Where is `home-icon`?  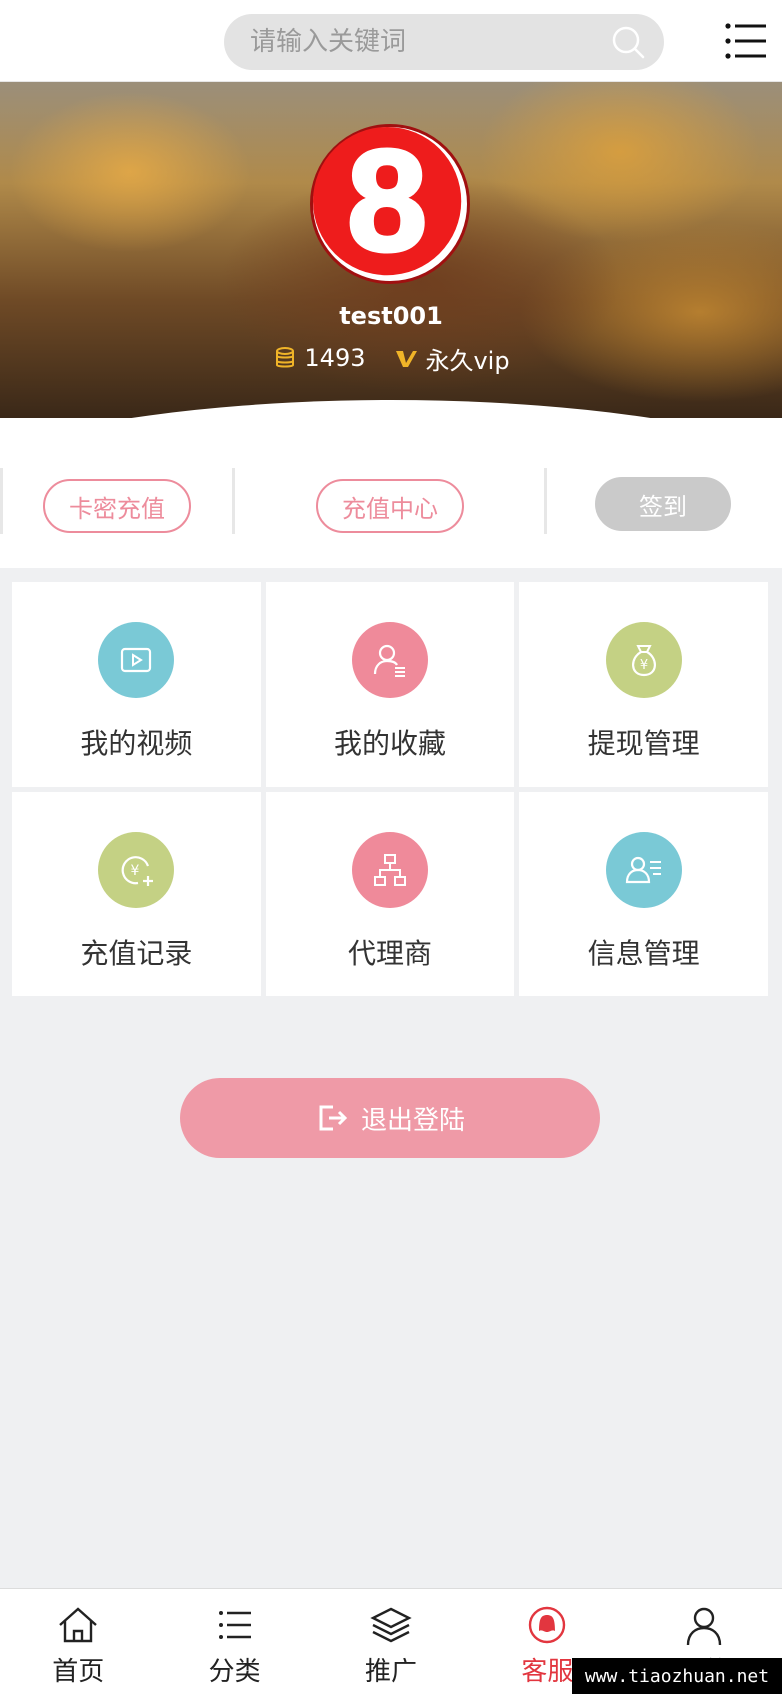
home-icon is located at coordinates (78, 1625).